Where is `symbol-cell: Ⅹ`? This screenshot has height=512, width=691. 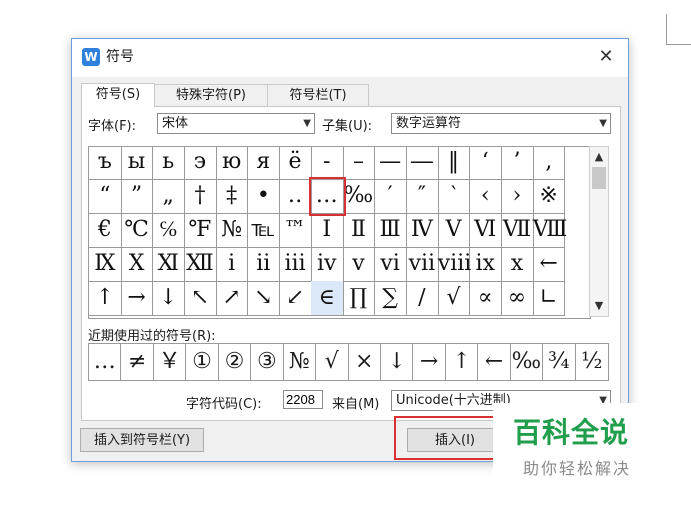
symbol-cell: Ⅹ is located at coordinates (137, 264).